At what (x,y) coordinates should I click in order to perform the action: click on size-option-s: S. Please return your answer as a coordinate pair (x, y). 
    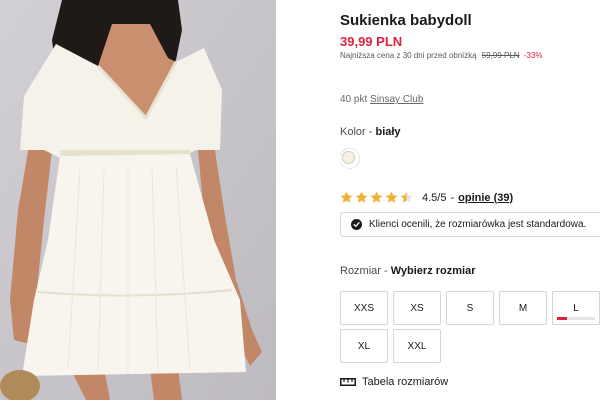
    Looking at the image, I should click on (470, 308).